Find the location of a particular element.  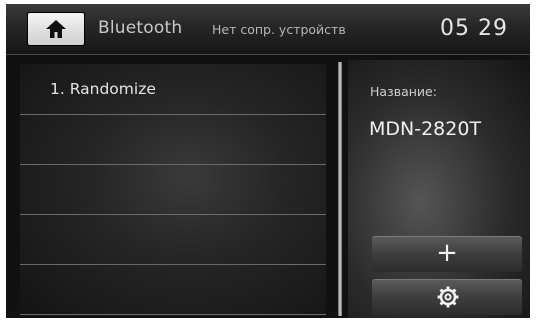

device-label: 1. Randomize is located at coordinates (103, 89).